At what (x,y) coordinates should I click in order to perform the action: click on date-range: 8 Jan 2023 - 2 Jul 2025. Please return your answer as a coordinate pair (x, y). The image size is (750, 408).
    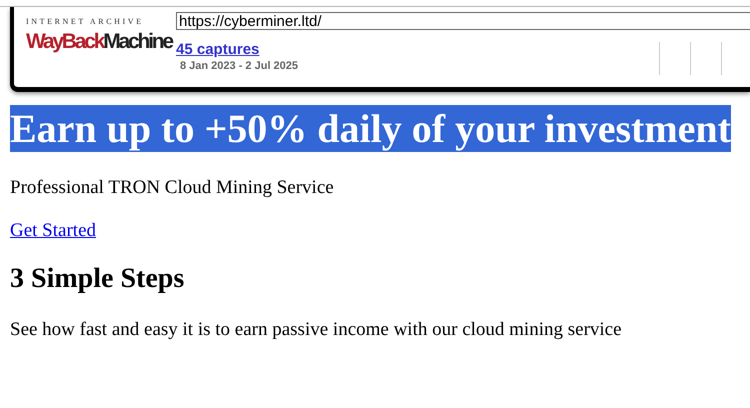
    Looking at the image, I should click on (240, 66).